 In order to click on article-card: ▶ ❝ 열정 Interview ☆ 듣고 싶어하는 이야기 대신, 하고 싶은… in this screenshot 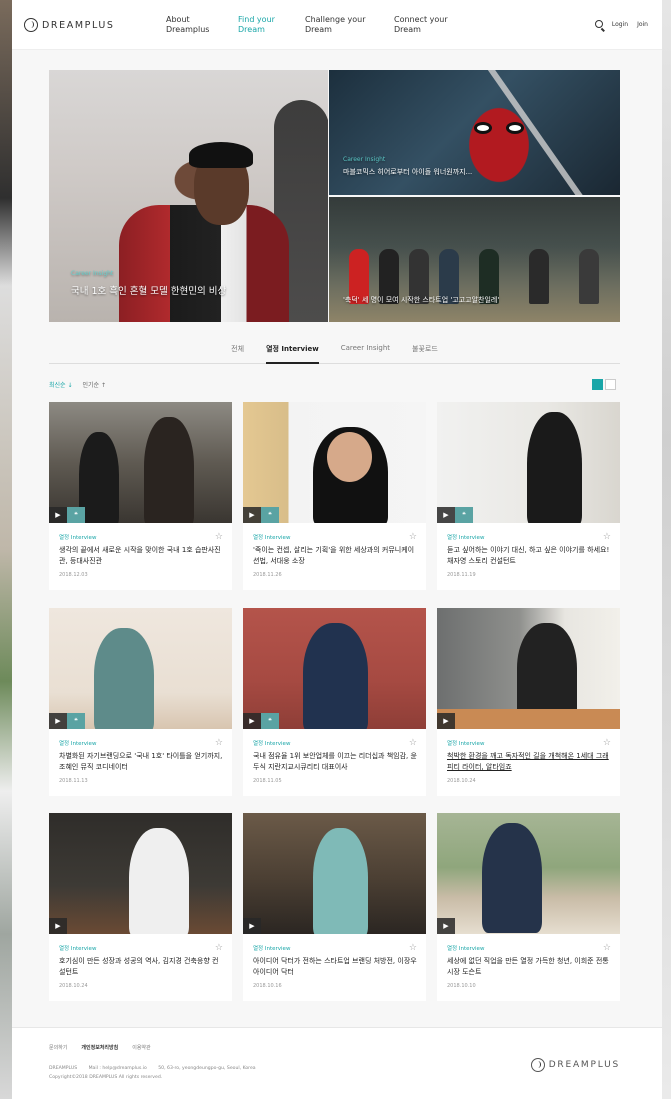, I will do `click(528, 496)`.